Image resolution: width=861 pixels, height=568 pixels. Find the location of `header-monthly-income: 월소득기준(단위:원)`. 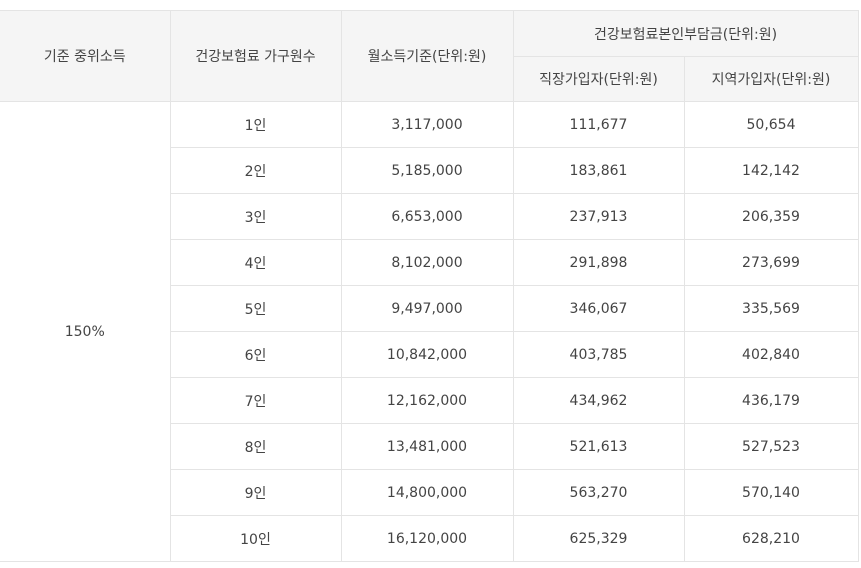

header-monthly-income: 월소득기준(단위:원) is located at coordinates (427, 56).